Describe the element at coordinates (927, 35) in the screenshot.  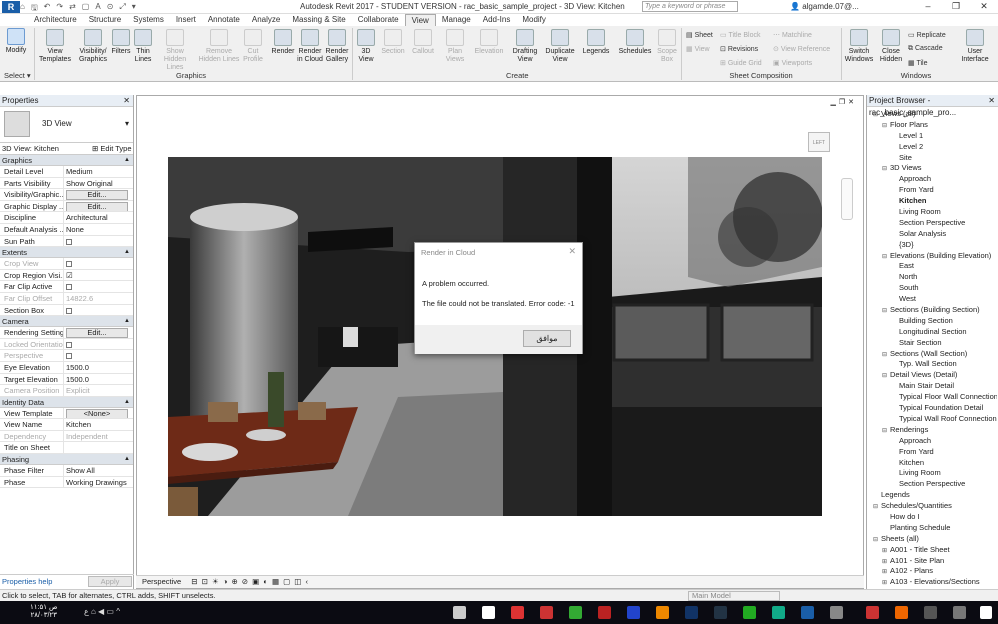
I see `replicate-button: ▭ Replicate` at that location.